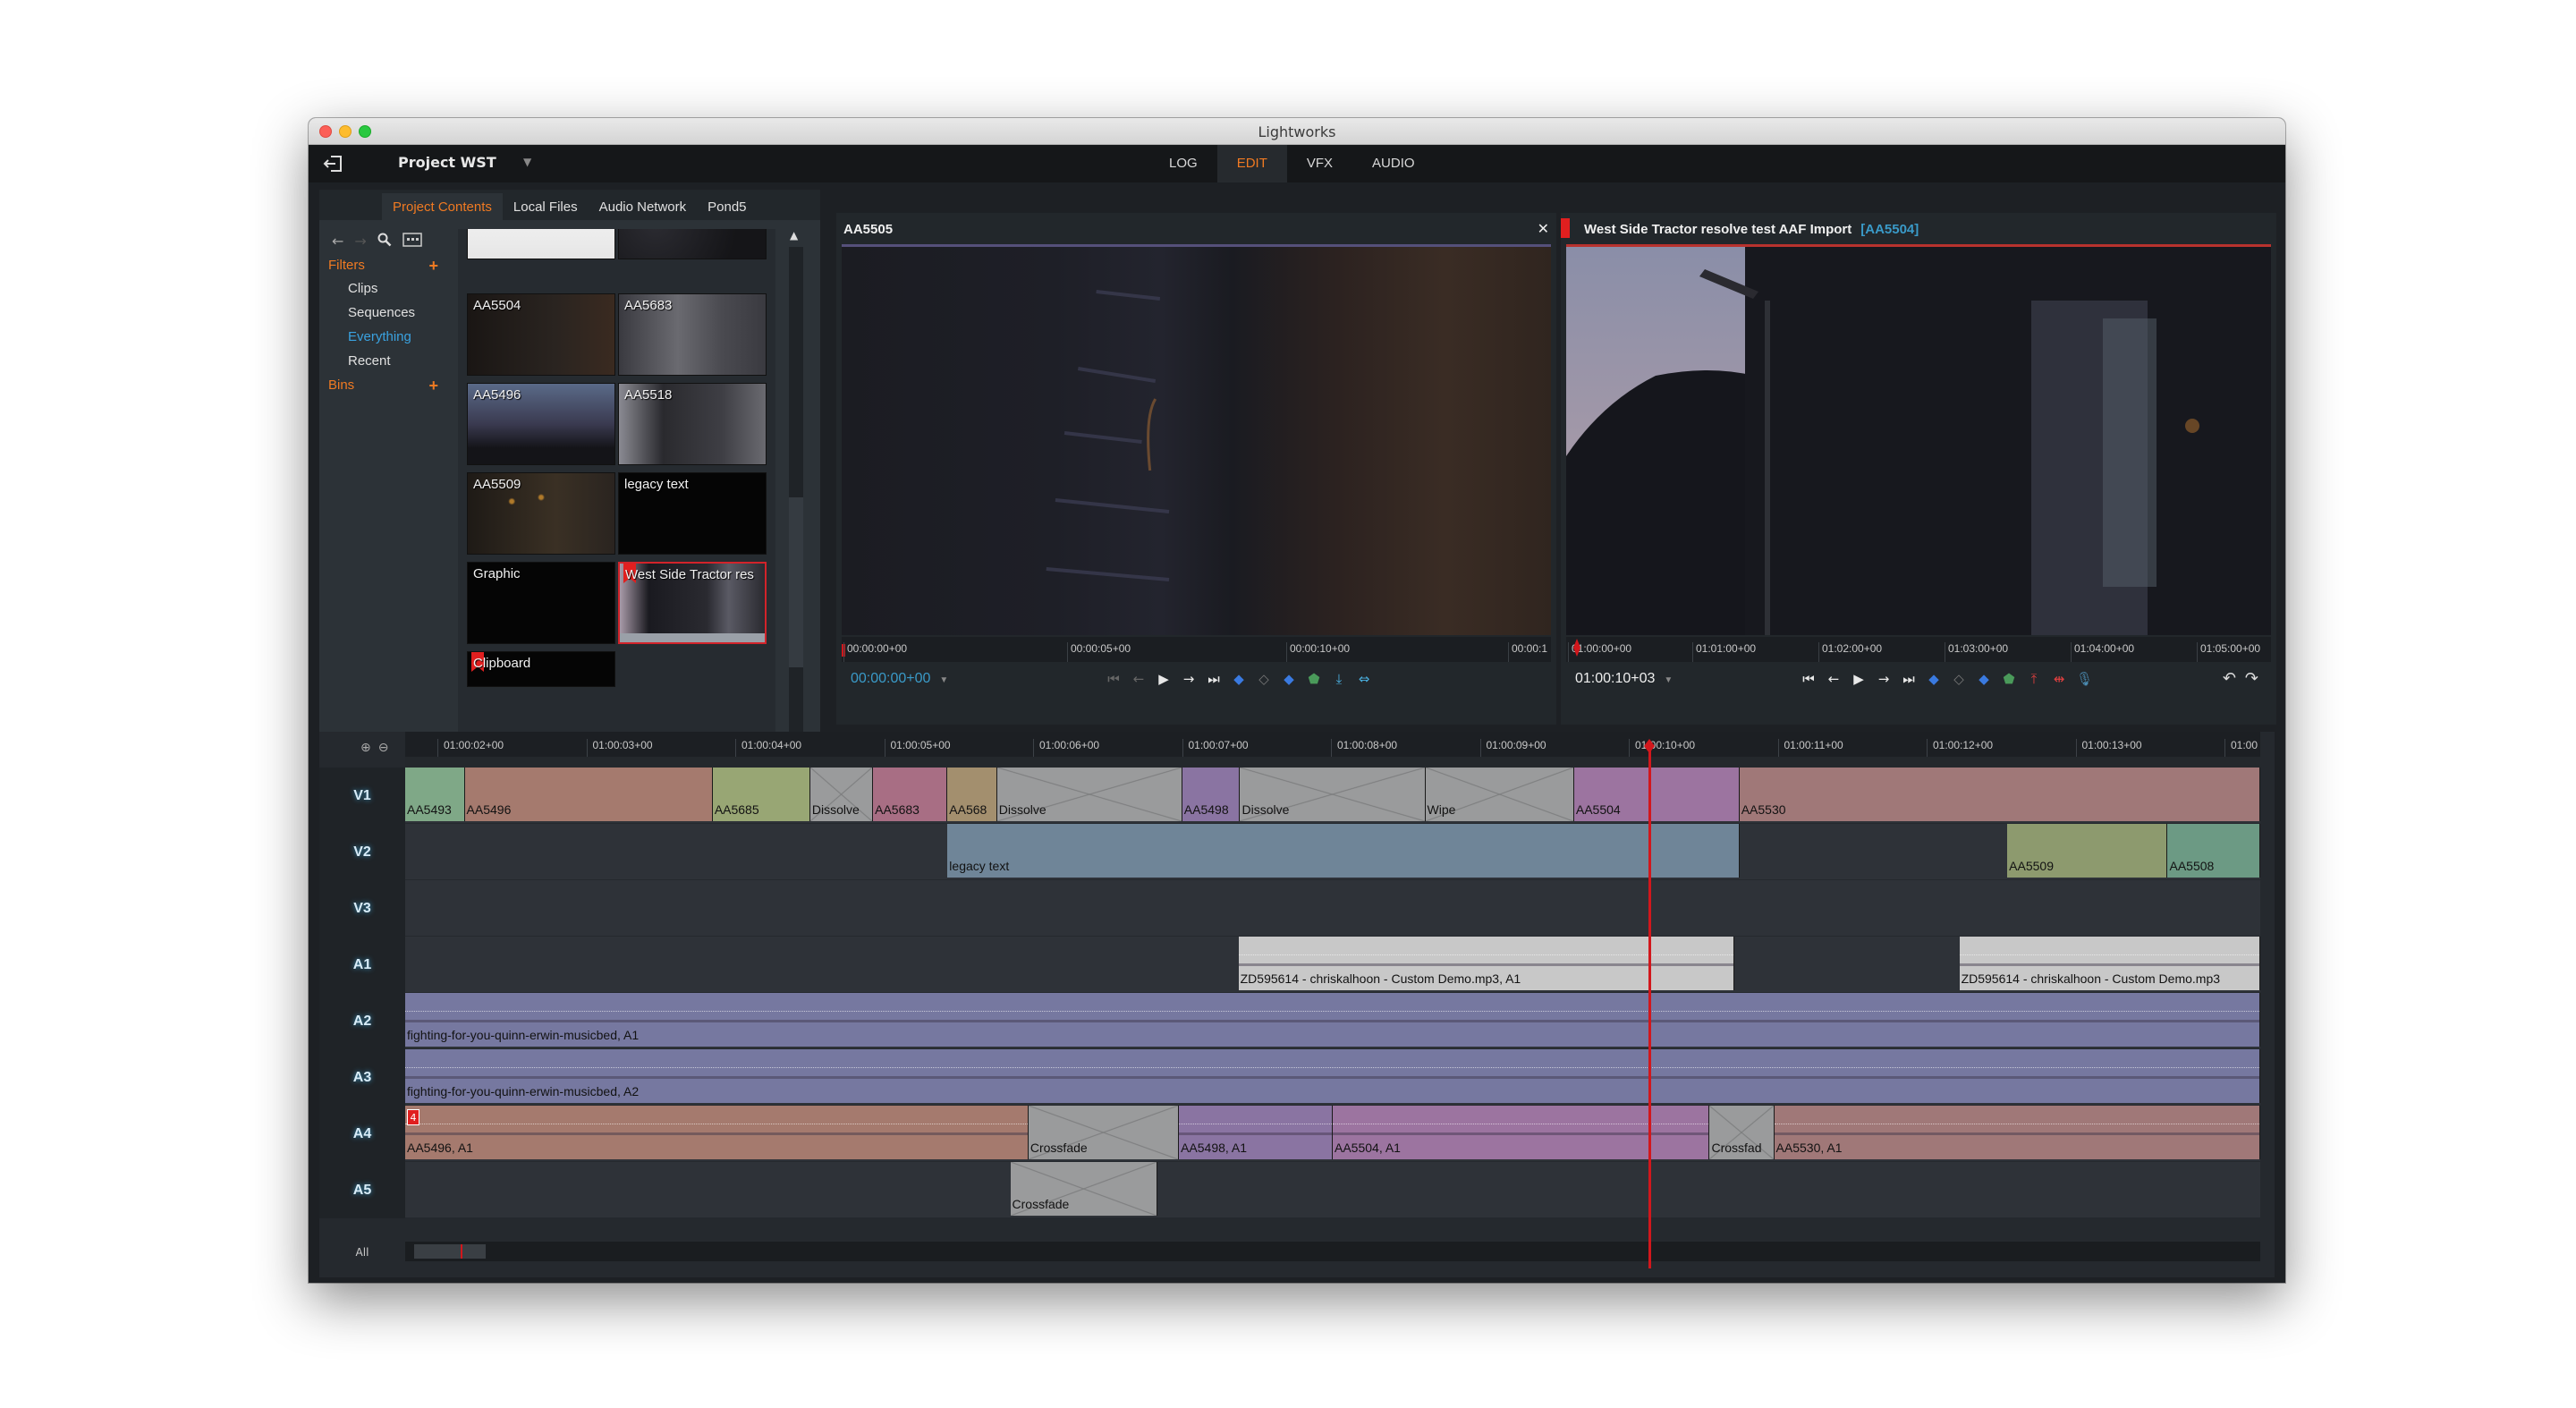 The height and width of the screenshot is (1408, 2576). What do you see at coordinates (1211, 794) in the screenshot?
I see `timeline-clip: AA5498` at bounding box center [1211, 794].